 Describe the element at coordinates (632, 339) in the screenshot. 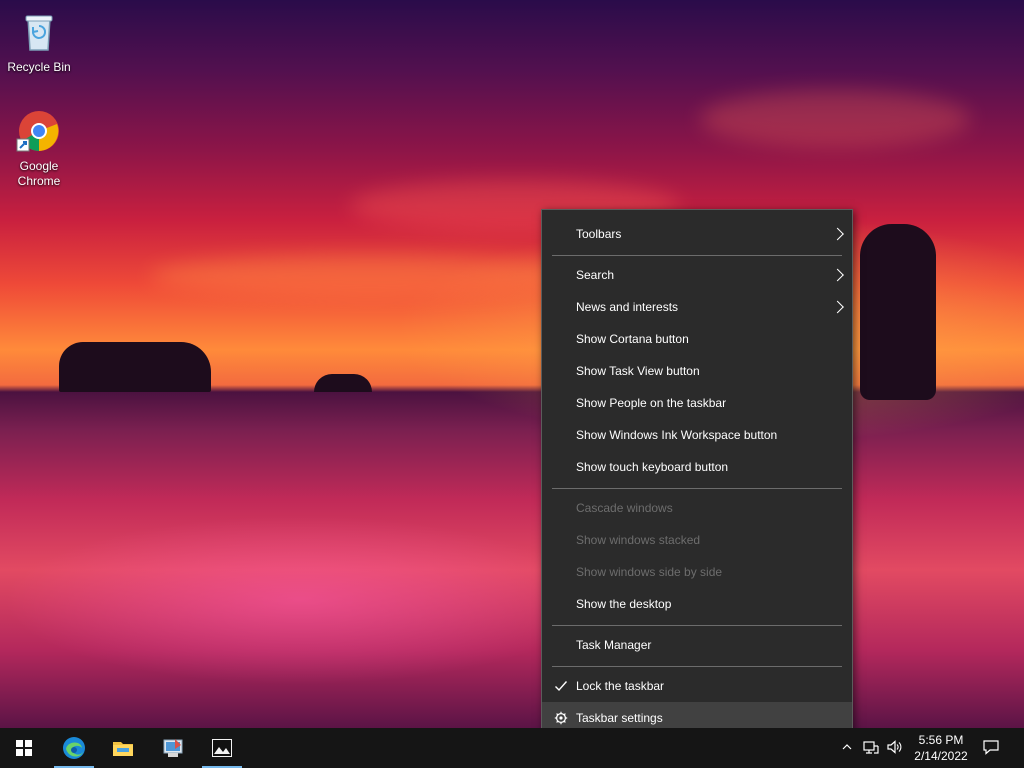

I see `menu-item-label: Show Cortana button` at that location.